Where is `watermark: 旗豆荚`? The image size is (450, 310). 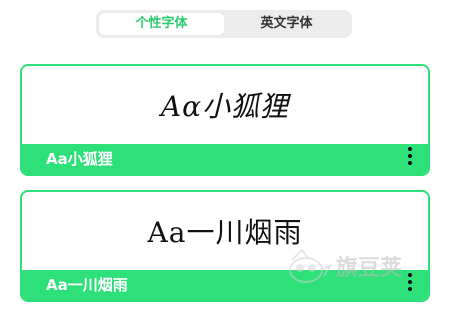 watermark: 旗豆荚 is located at coordinates (361, 266).